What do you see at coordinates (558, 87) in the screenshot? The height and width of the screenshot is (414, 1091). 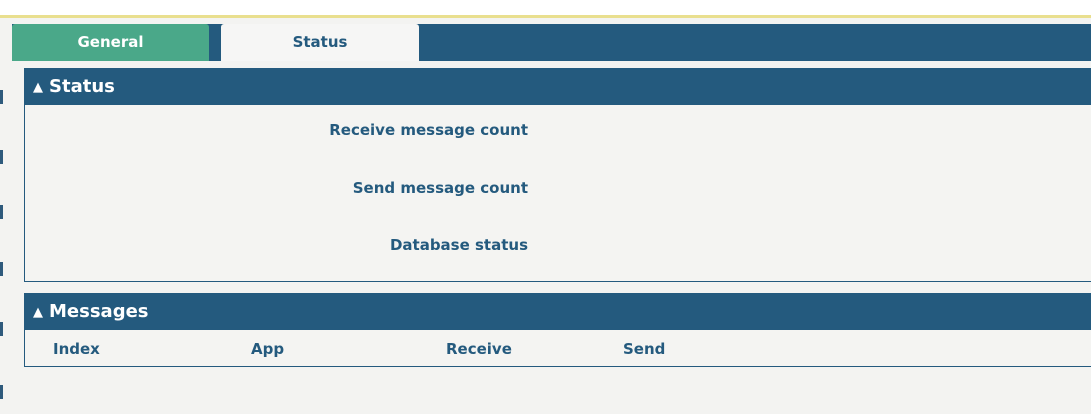 I see `status-panel-header: ▲ Status` at bounding box center [558, 87].